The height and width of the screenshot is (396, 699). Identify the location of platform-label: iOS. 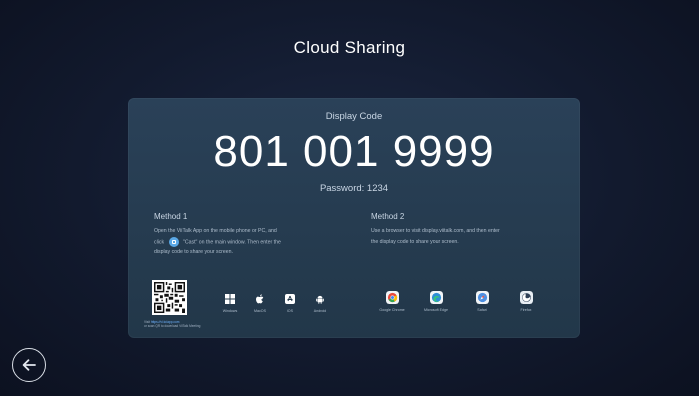
(290, 311).